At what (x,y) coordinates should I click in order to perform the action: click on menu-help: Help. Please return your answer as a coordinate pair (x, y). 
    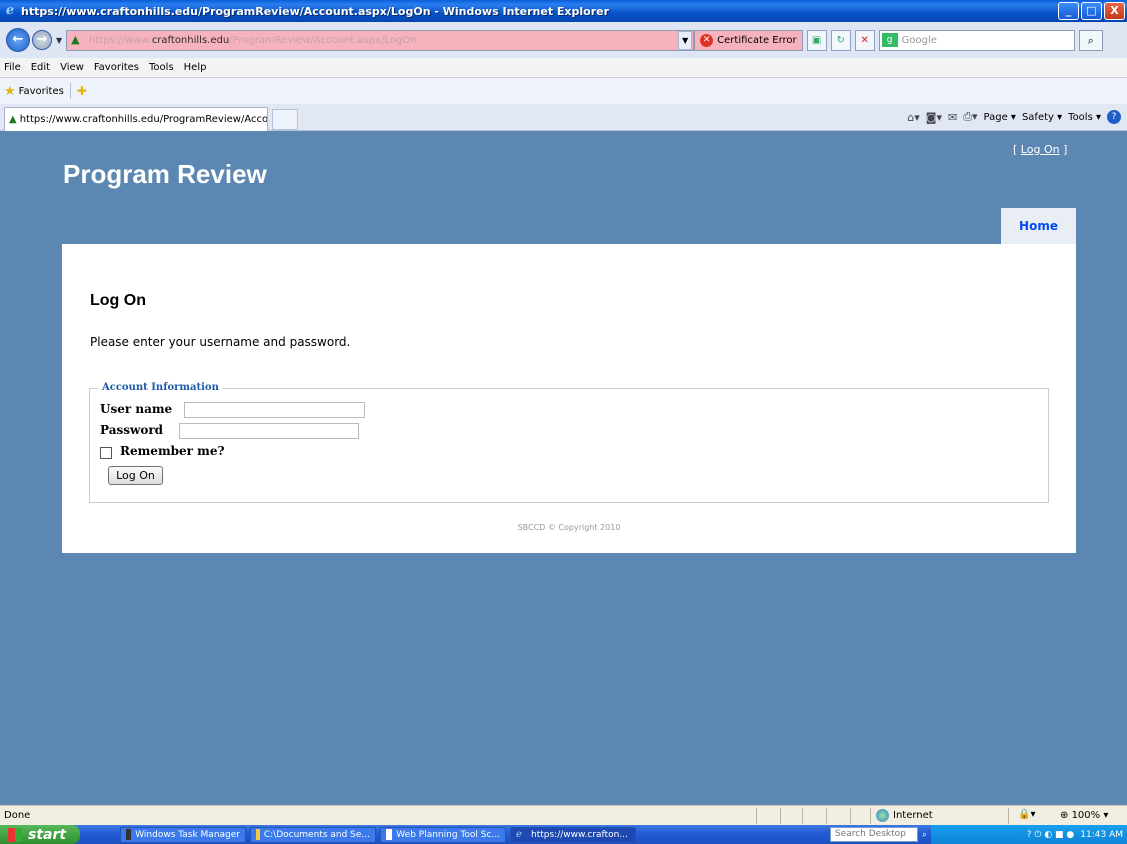
    Looking at the image, I should click on (195, 67).